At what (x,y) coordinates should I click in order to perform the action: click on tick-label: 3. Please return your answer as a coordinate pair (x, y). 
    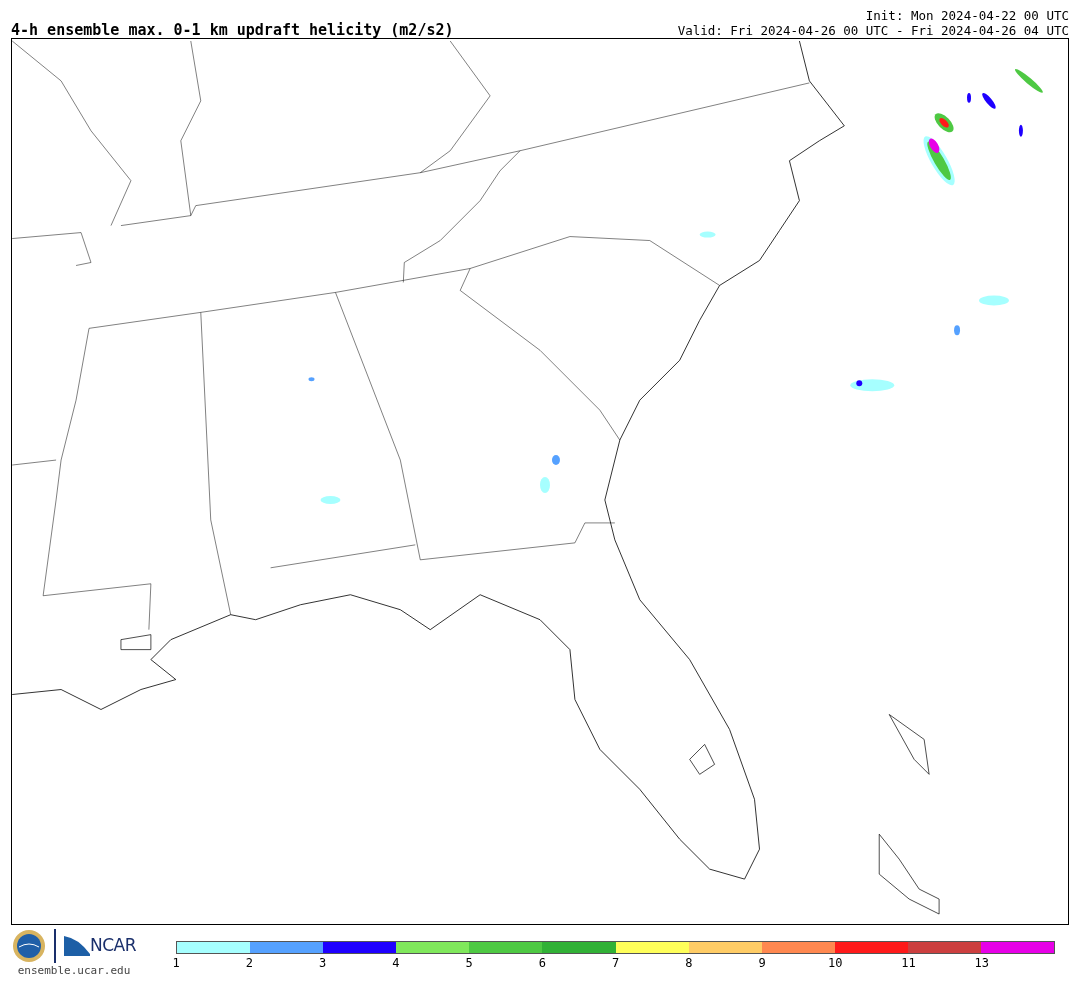
    Looking at the image, I should click on (322, 963).